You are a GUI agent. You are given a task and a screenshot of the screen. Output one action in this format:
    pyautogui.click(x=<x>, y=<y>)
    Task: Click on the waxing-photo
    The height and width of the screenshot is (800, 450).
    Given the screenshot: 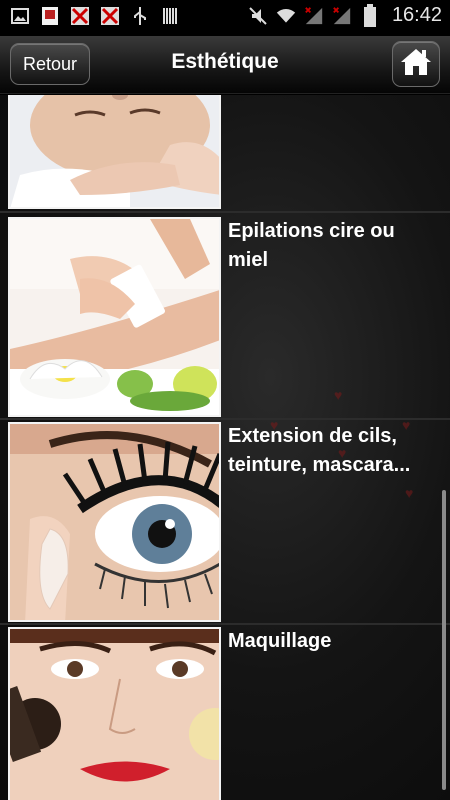 What is the action you would take?
    pyautogui.click(x=114, y=317)
    